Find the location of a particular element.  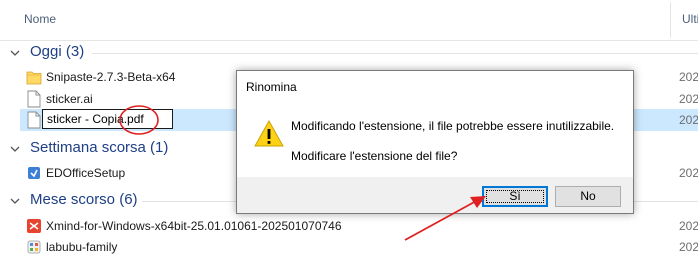

installer-icon is located at coordinates (34, 173).